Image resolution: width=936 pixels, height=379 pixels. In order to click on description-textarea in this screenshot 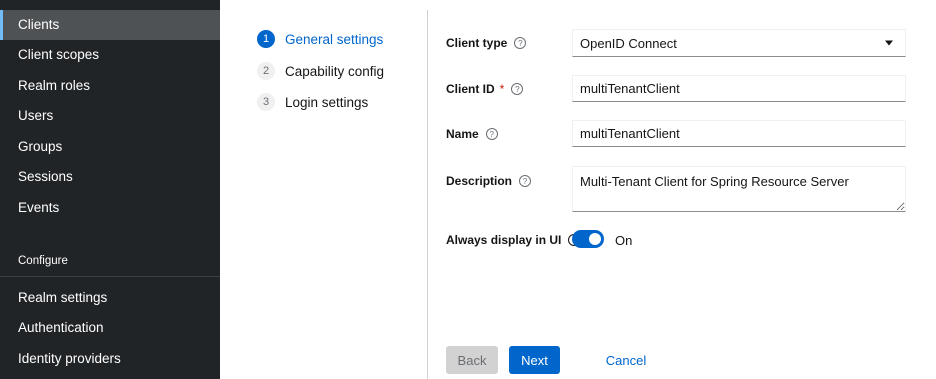, I will do `click(739, 189)`.